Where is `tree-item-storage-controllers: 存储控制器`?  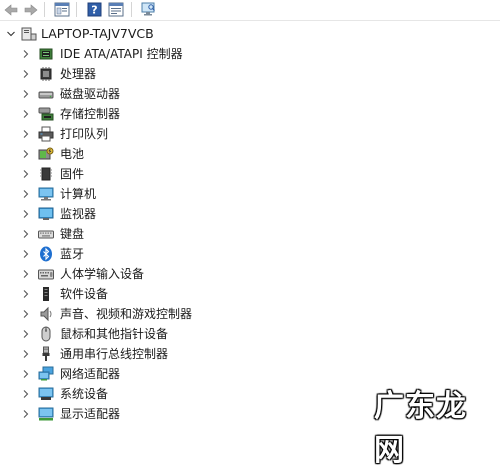 tree-item-storage-controllers: 存储控制器 is located at coordinates (250, 114).